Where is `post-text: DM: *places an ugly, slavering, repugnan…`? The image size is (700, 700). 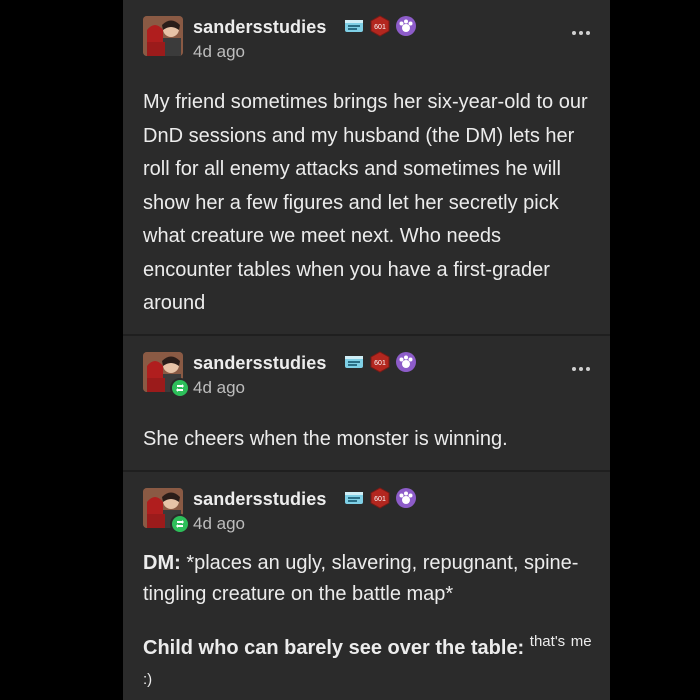 post-text: DM: *places an ugly, slavering, repugnan… is located at coordinates (373, 624).